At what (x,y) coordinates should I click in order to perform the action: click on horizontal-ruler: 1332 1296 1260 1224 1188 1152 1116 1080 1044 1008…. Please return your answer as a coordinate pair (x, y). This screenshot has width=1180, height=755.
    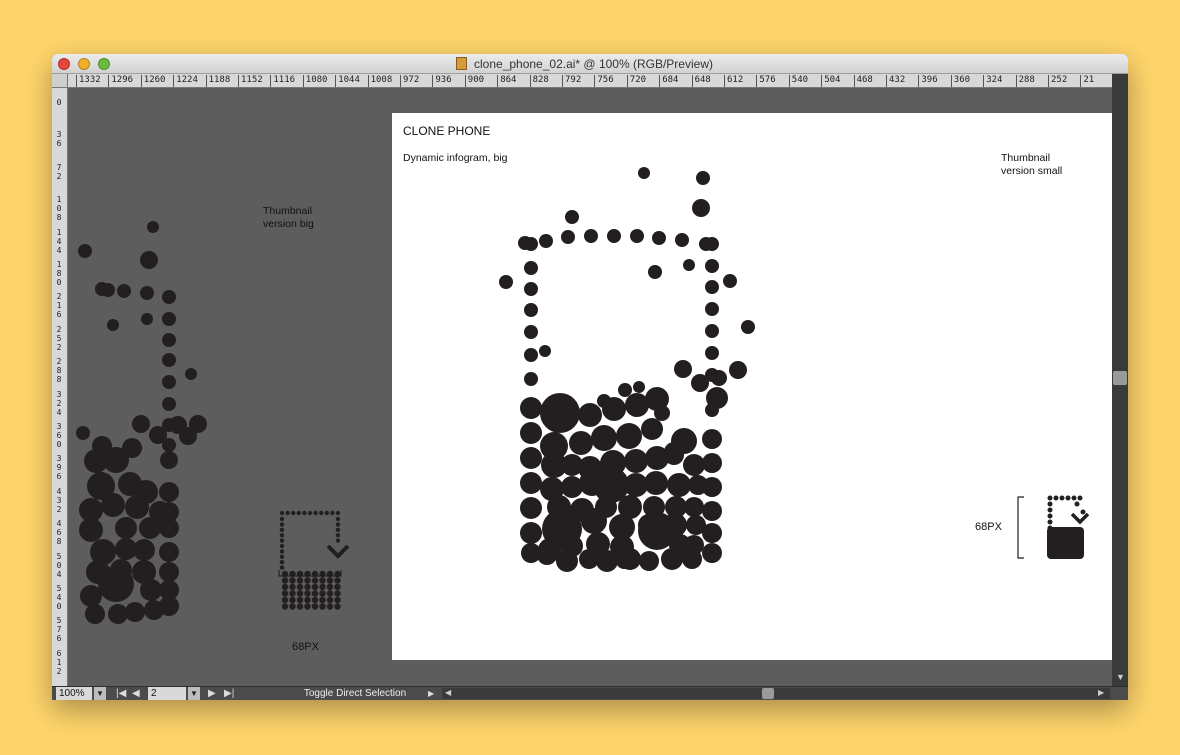
    Looking at the image, I should click on (590, 81).